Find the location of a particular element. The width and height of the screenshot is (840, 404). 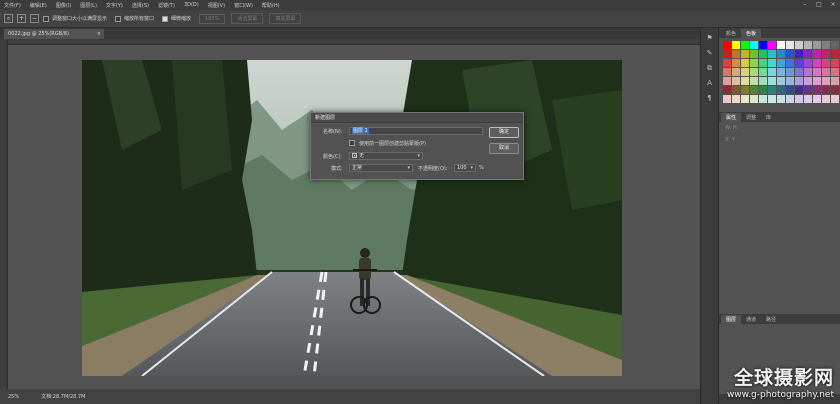

menu-help: 帮助(H) is located at coordinates (271, 5).